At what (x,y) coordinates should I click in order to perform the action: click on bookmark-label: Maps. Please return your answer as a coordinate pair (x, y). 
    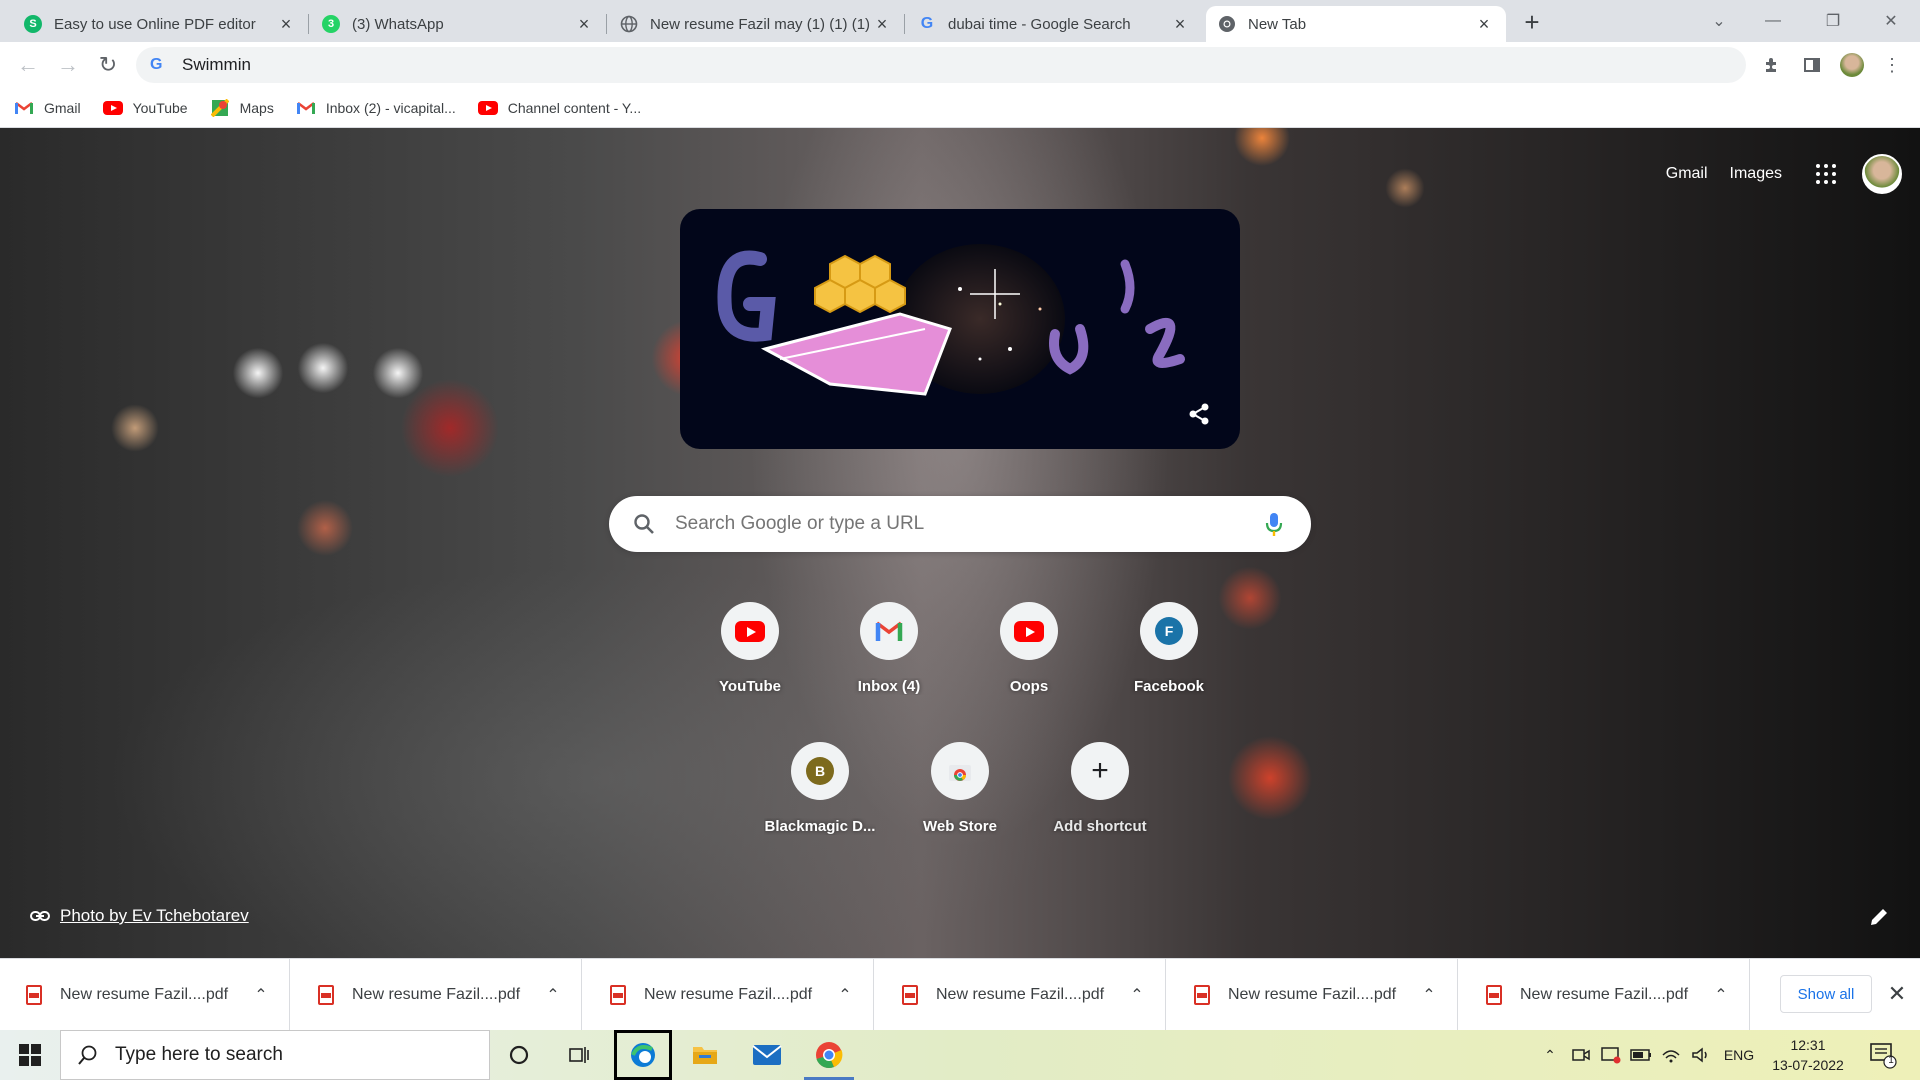
    Looking at the image, I should click on (256, 107).